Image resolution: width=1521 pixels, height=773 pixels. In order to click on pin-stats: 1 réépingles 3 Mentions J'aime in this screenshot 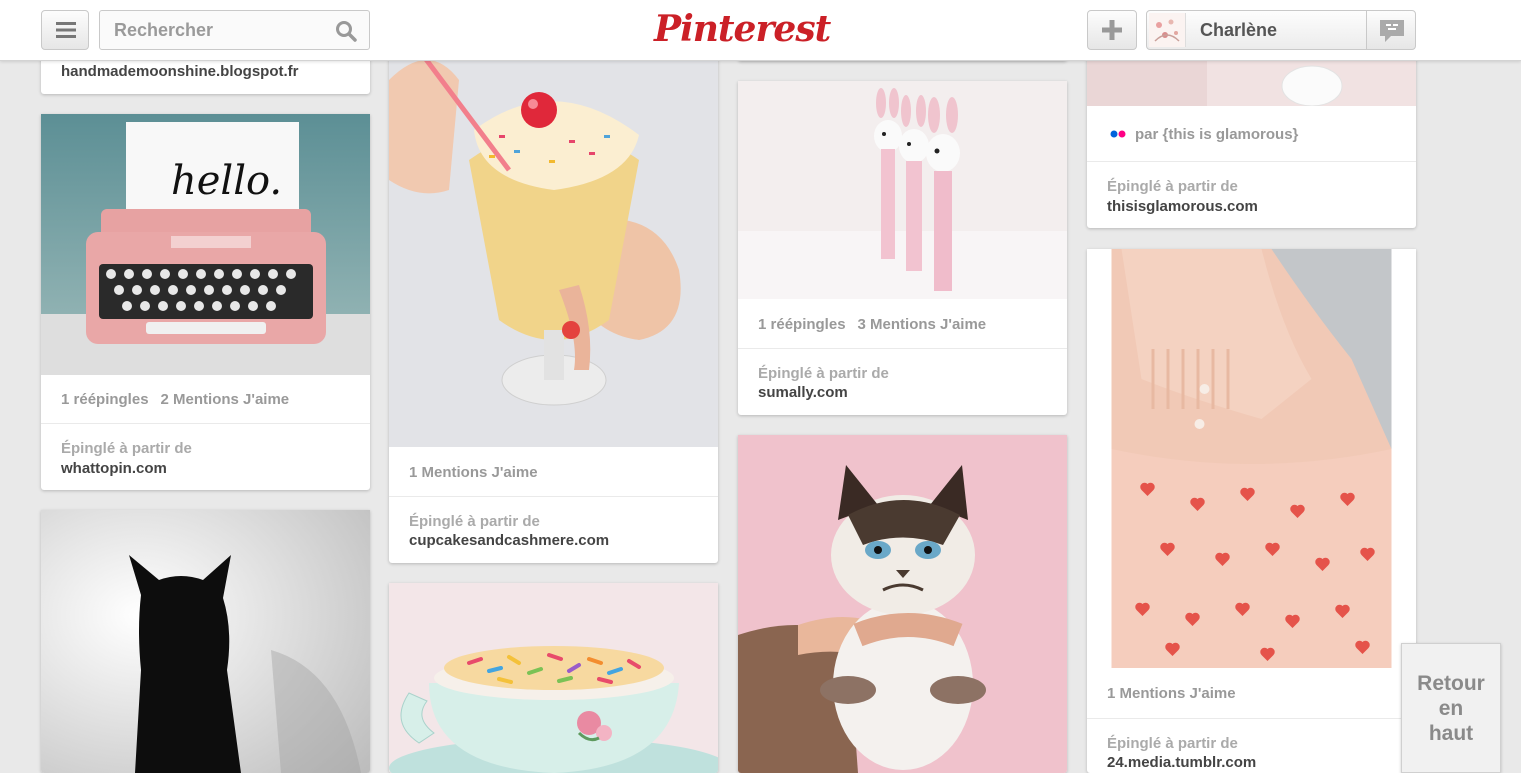, I will do `click(872, 324)`.